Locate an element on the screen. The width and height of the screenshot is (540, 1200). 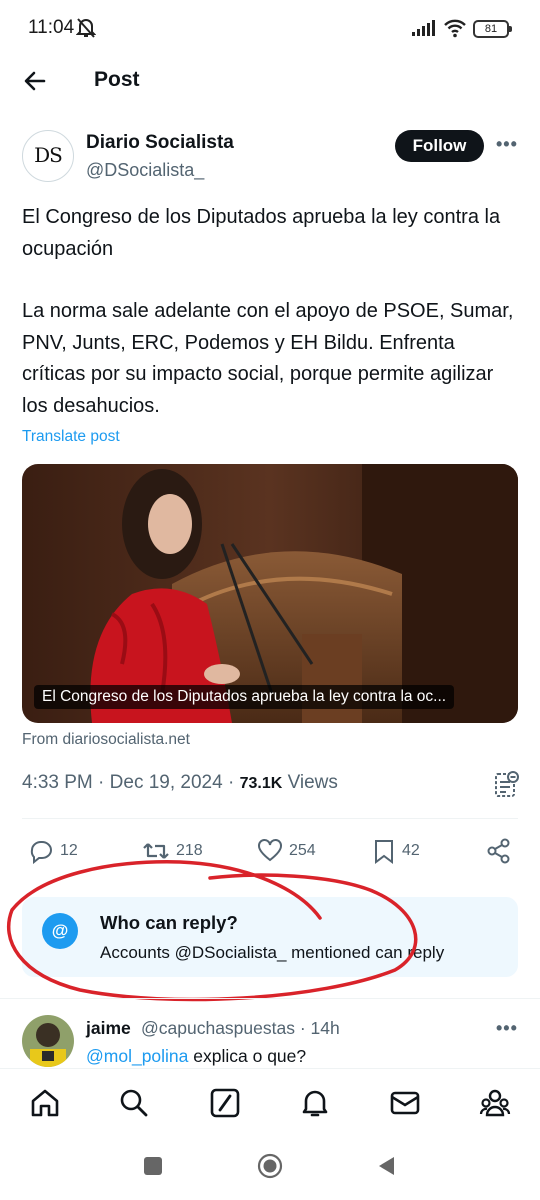
author-avatar: DS is located at coordinates (48, 156).